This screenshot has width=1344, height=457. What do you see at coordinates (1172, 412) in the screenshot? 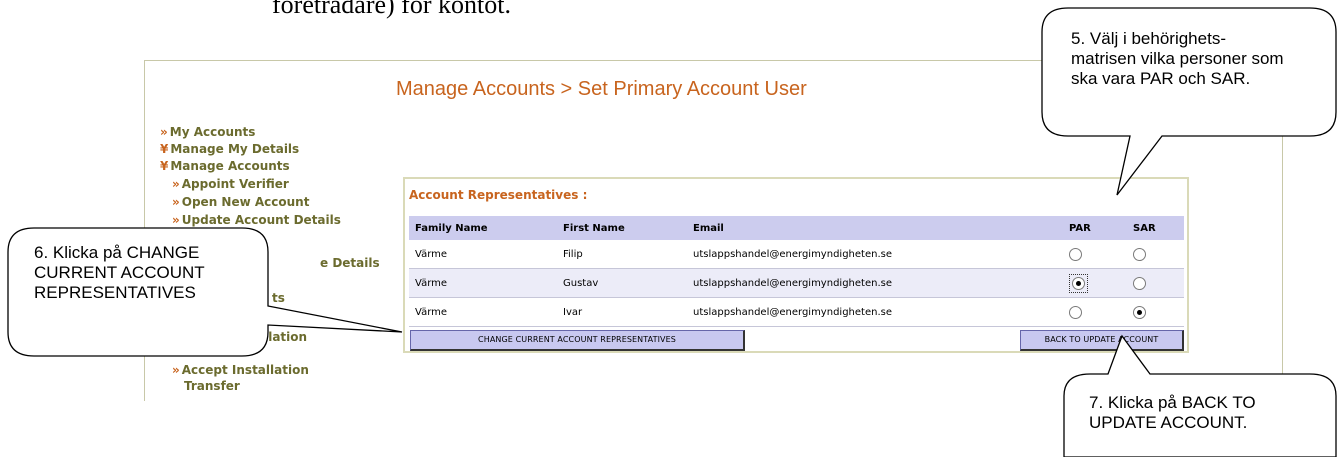
I see `callout-7-text: 7. Klicka på BACK TO UPDATE ACCOUNT.` at bounding box center [1172, 412].